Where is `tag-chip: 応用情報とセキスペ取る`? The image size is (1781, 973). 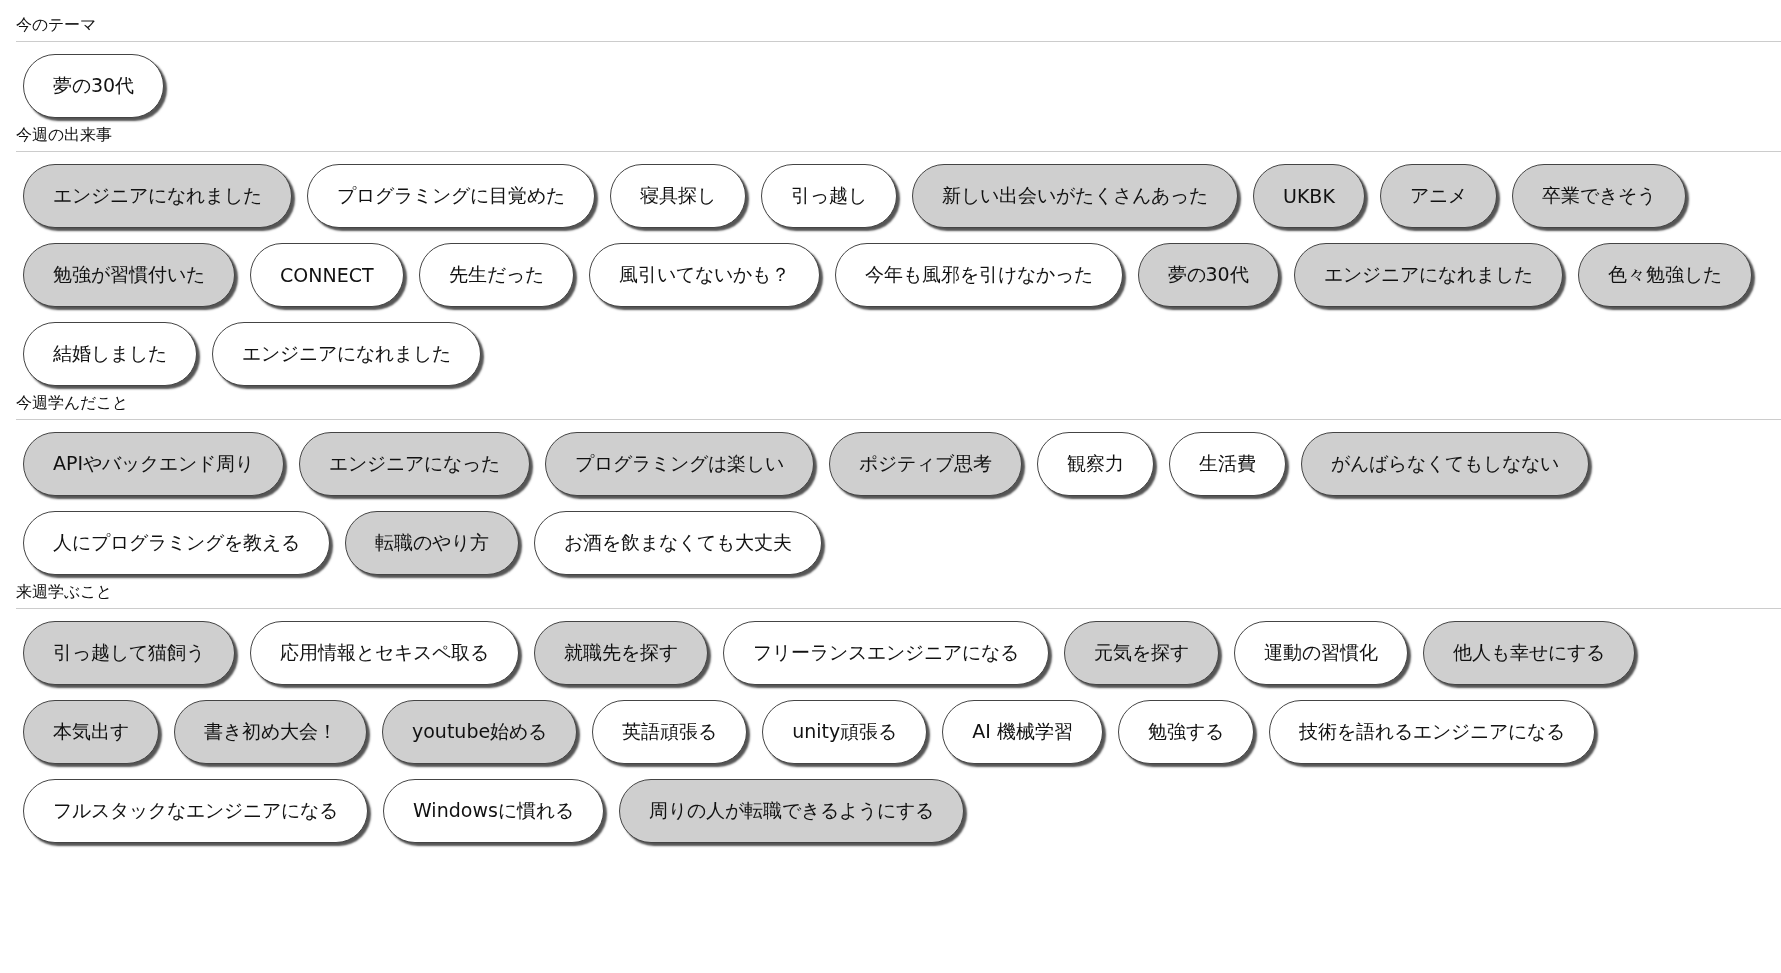
tag-chip: 応用情報とセキスペ取る is located at coordinates (384, 653).